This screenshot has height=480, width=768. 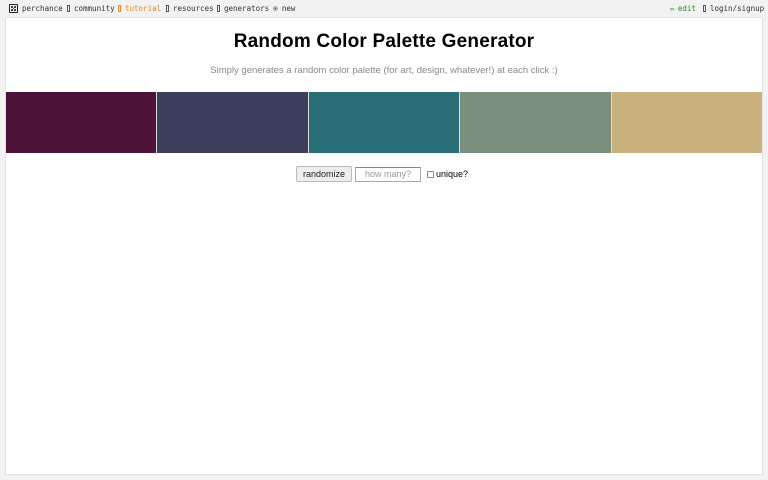 I want to click on palette-controls: randomize how many? unique?, so click(x=382, y=174).